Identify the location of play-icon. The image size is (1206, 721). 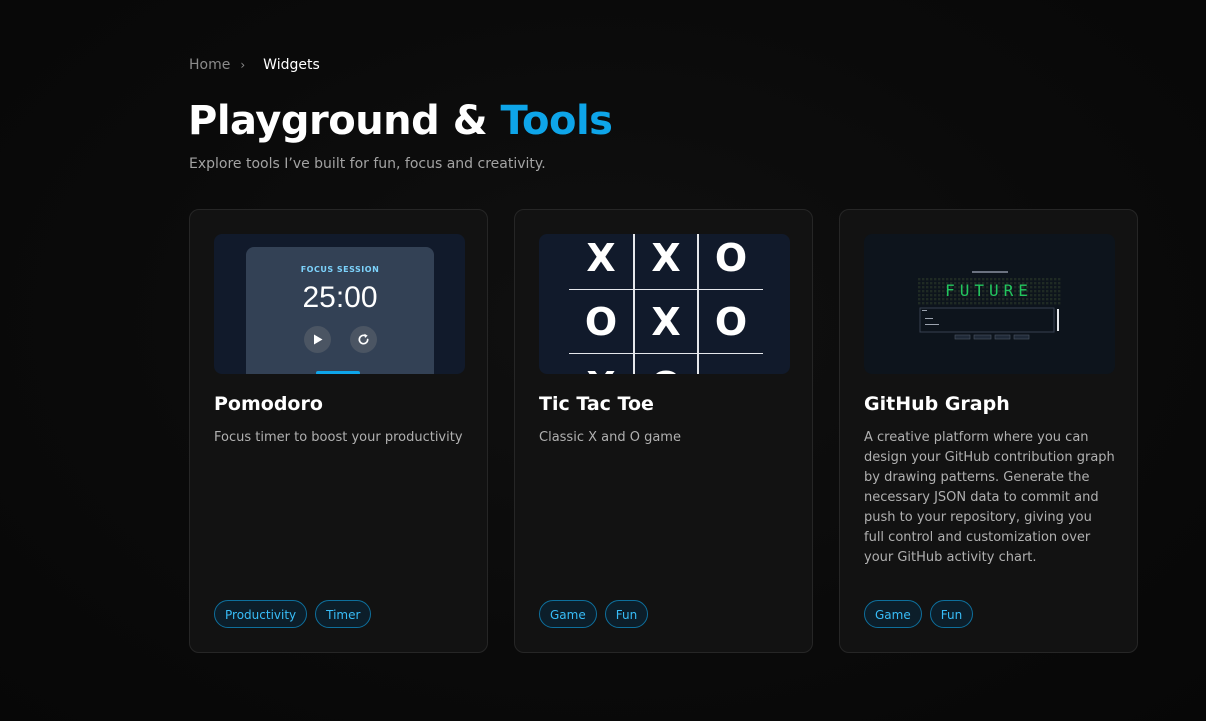
(317, 339).